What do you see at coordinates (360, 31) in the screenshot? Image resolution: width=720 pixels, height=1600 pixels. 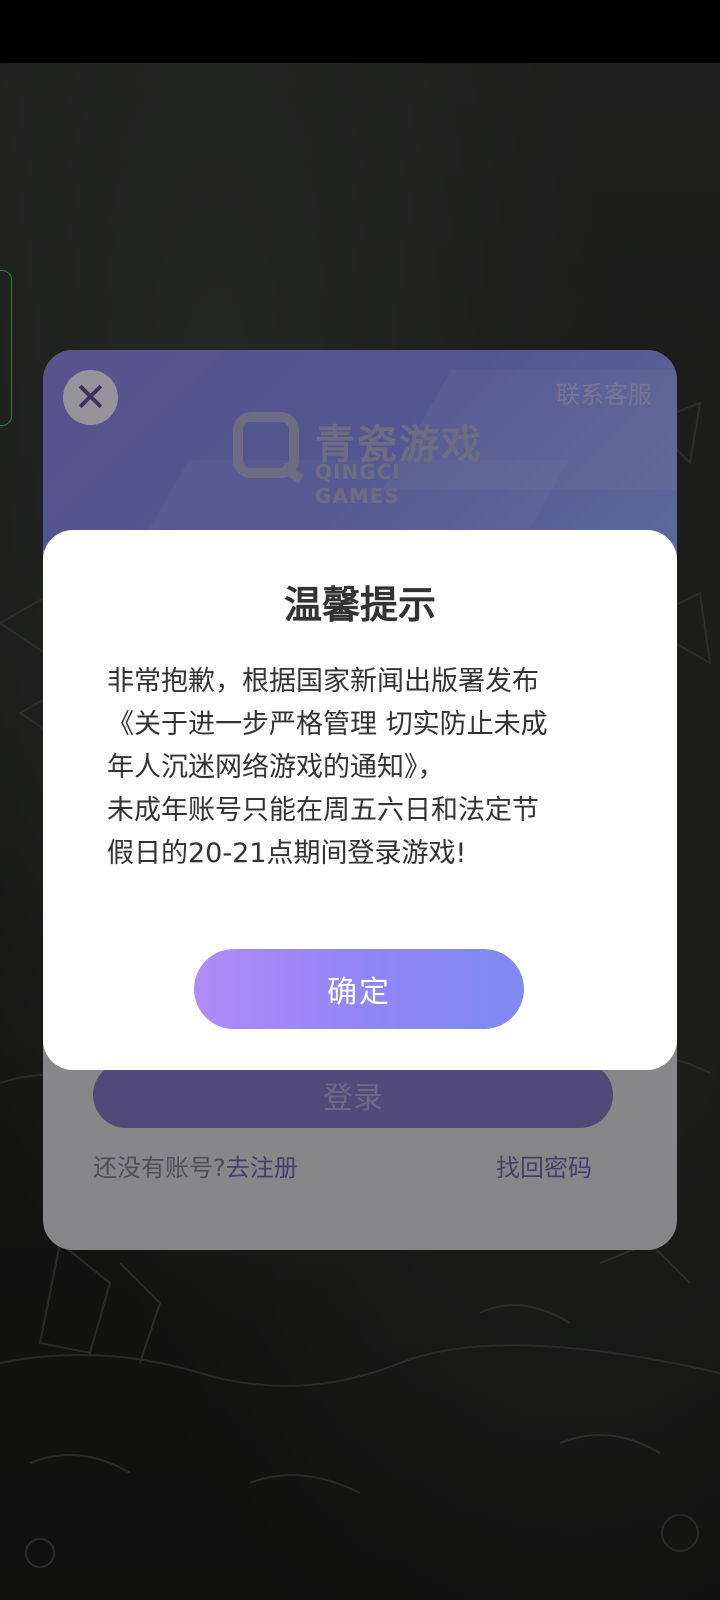 I see `status-bar` at bounding box center [360, 31].